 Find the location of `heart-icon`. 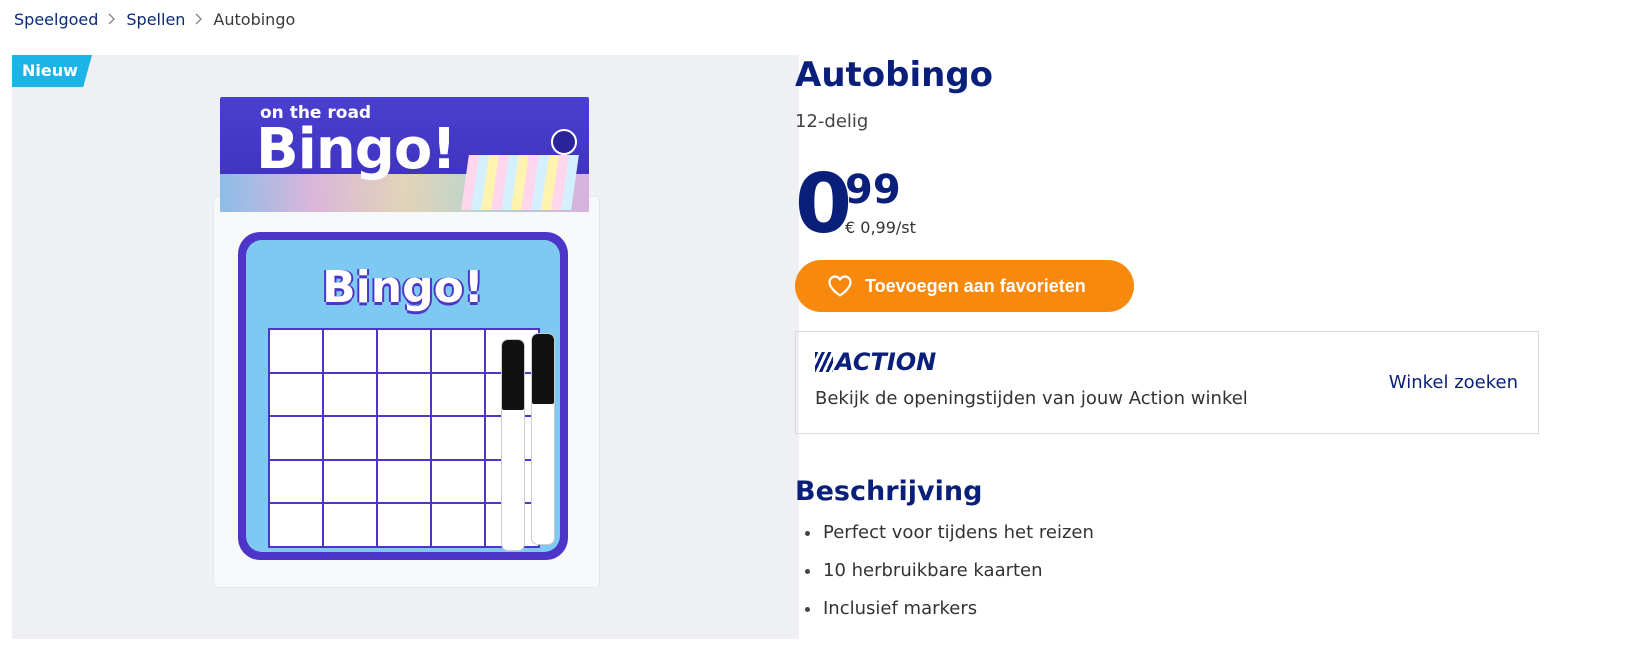

heart-icon is located at coordinates (840, 286).